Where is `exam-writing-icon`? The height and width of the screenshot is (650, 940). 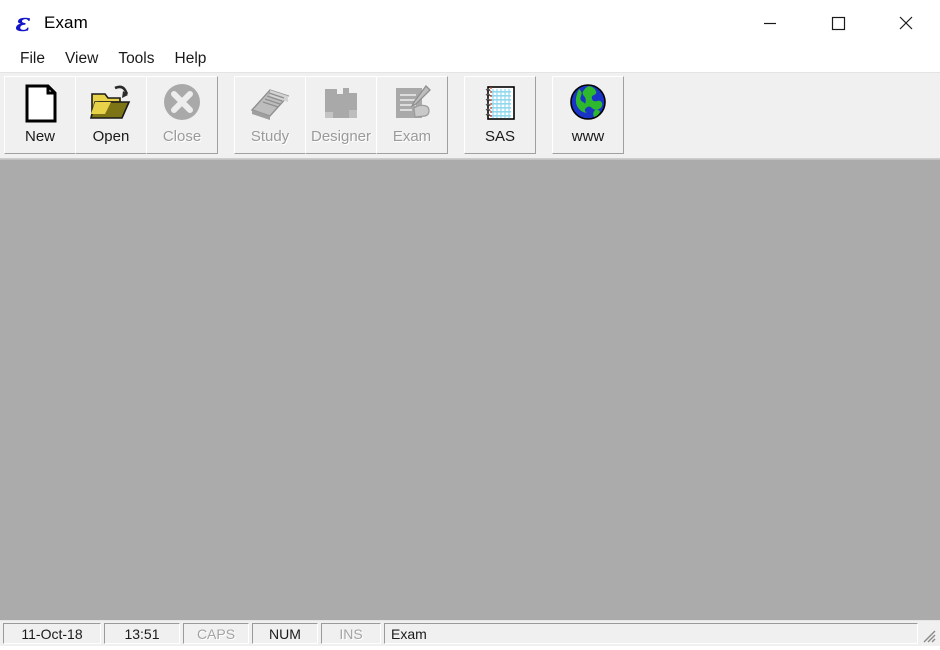 exam-writing-icon is located at coordinates (412, 103).